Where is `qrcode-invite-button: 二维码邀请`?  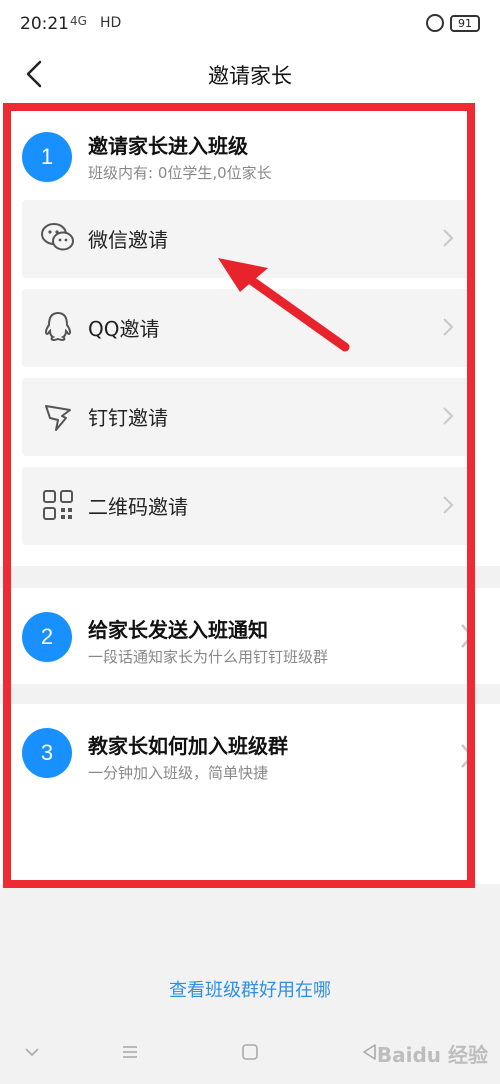 qrcode-invite-button: 二维码邀请 is located at coordinates (247, 506).